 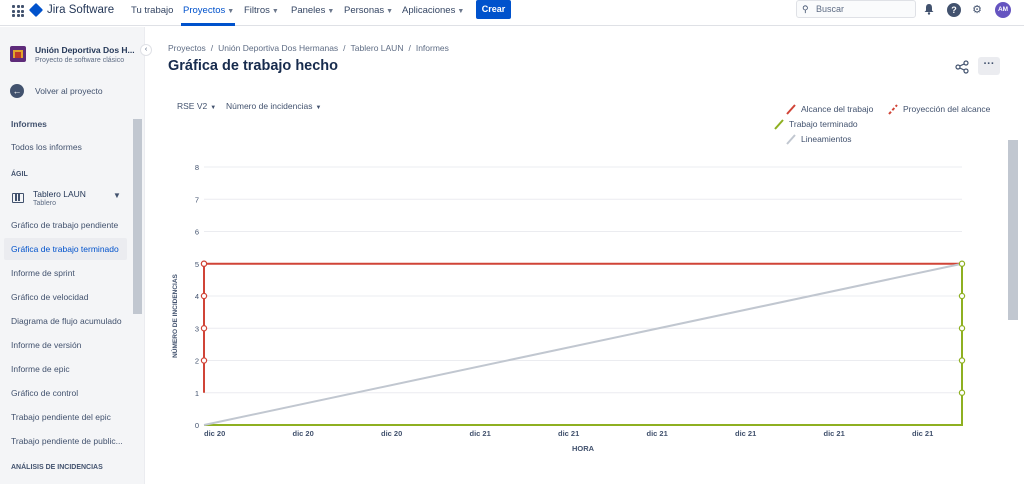 What do you see at coordinates (856, 9) in the screenshot?
I see `search-input: ⚲ Buscar` at bounding box center [856, 9].